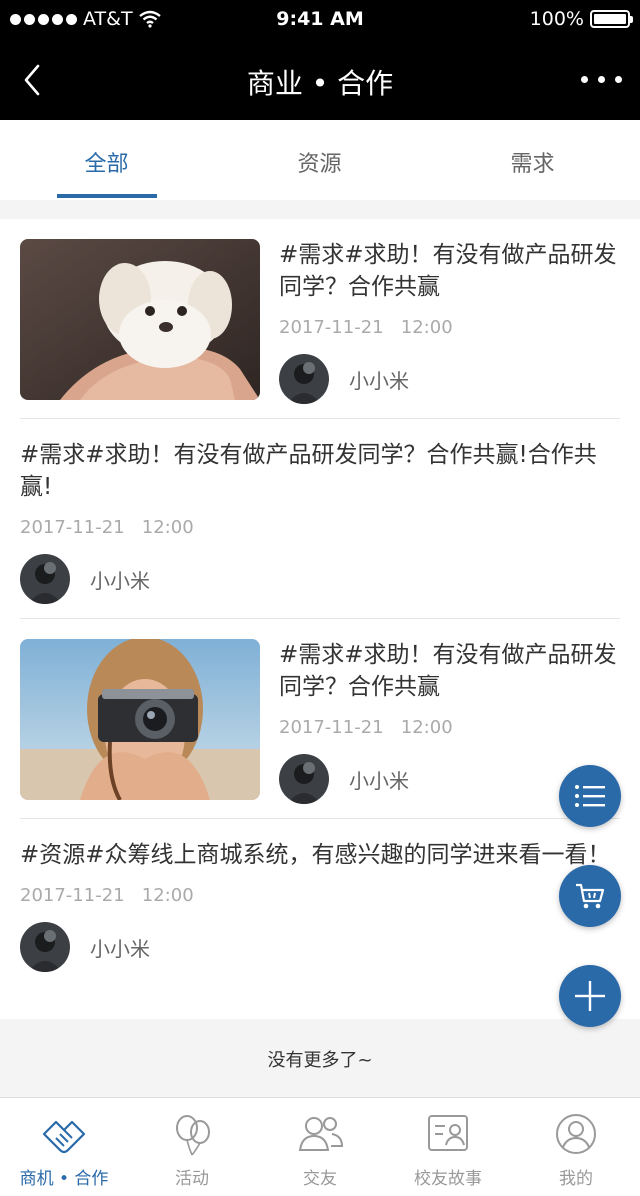 The width and height of the screenshot is (640, 1196). I want to click on tabbar-alumni-stories: 校友故事, so click(448, 1147).